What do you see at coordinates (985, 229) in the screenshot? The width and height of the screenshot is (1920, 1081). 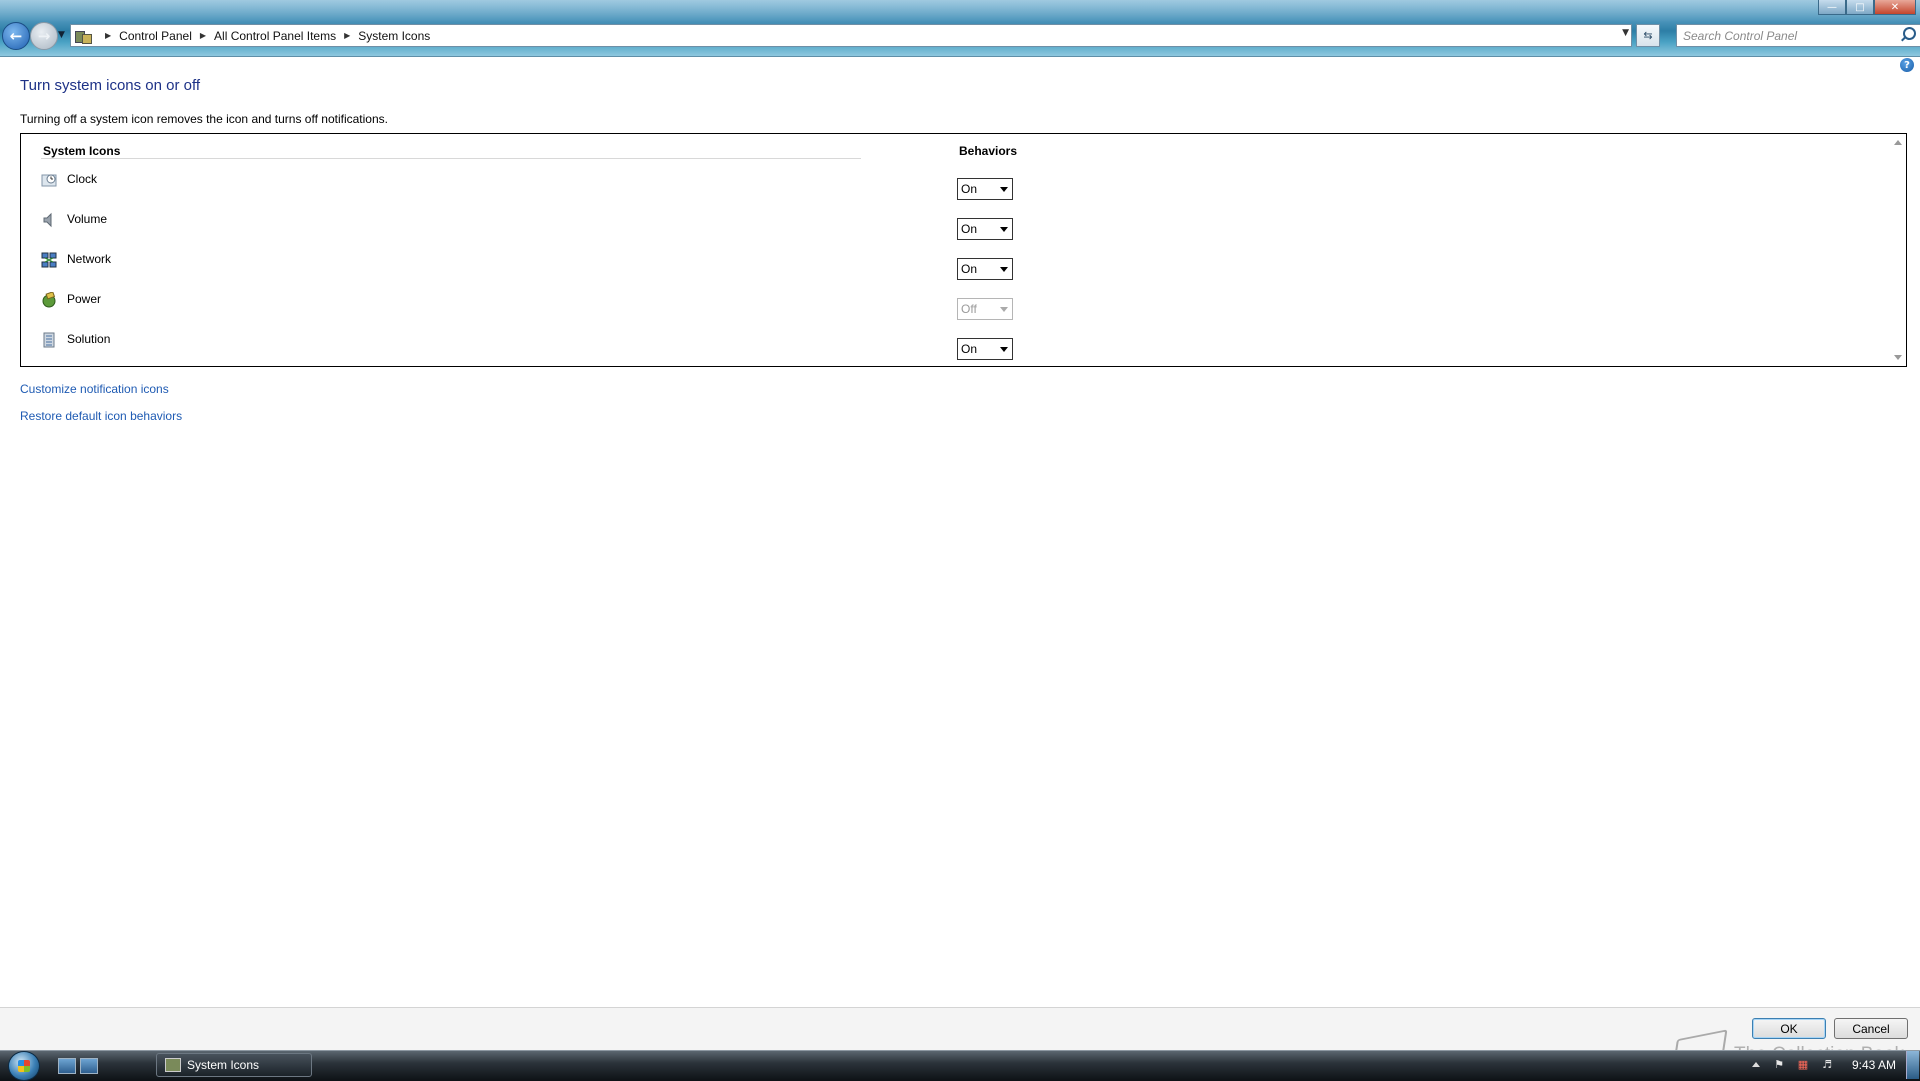 I see `volume-behavior-select: On` at bounding box center [985, 229].